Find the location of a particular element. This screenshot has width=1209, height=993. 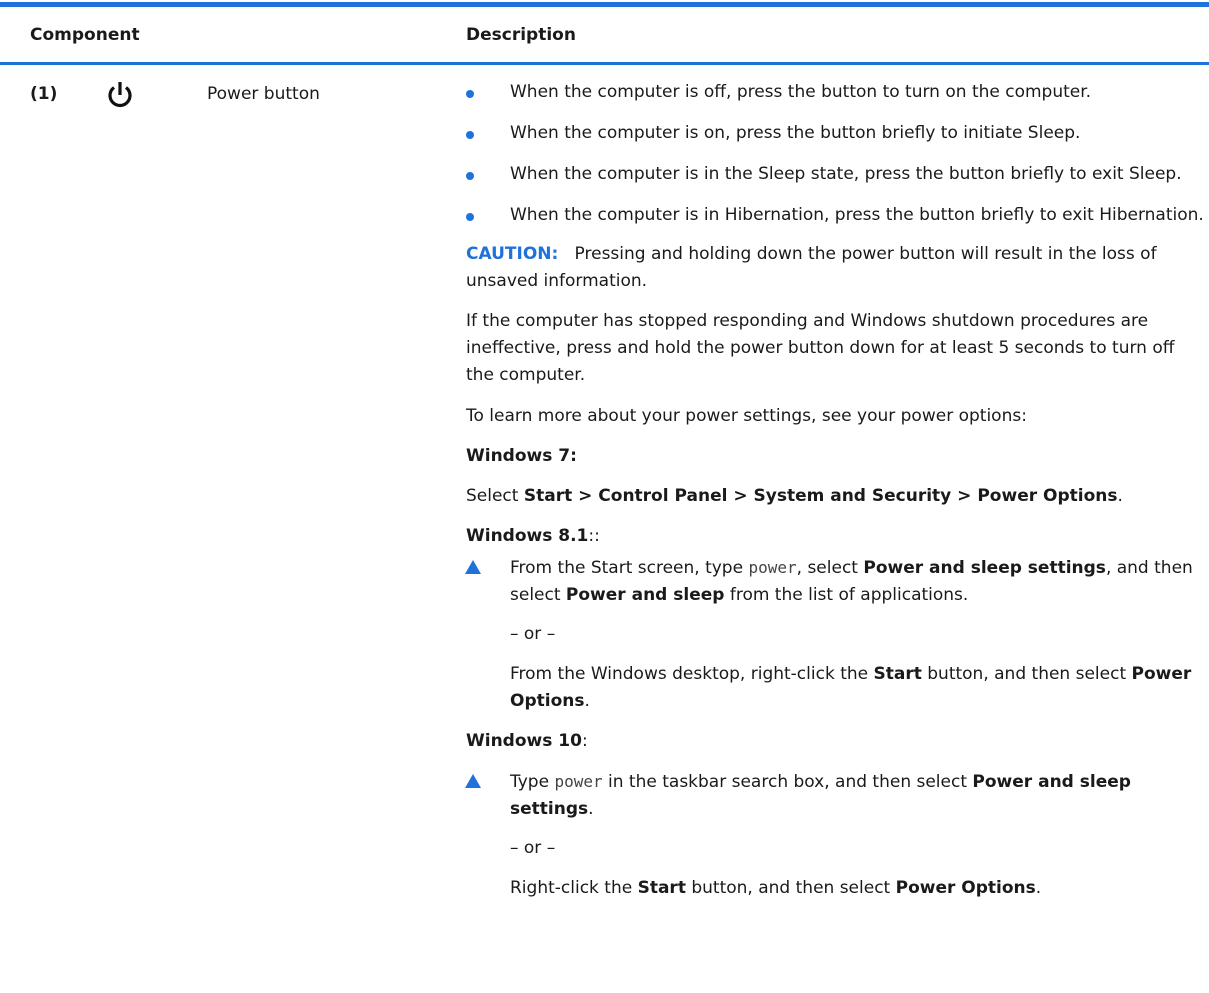

component-number: (1) is located at coordinates (44, 94).